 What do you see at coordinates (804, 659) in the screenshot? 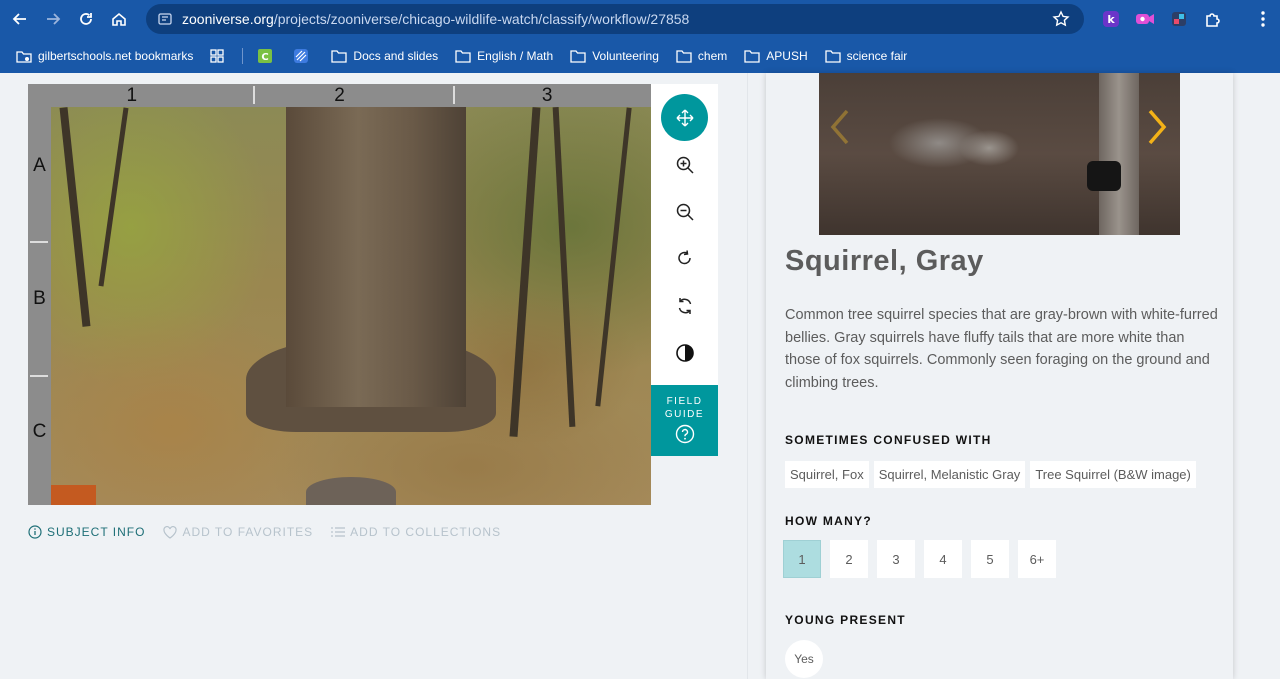
I see `young-present-yes-button: Yes` at bounding box center [804, 659].